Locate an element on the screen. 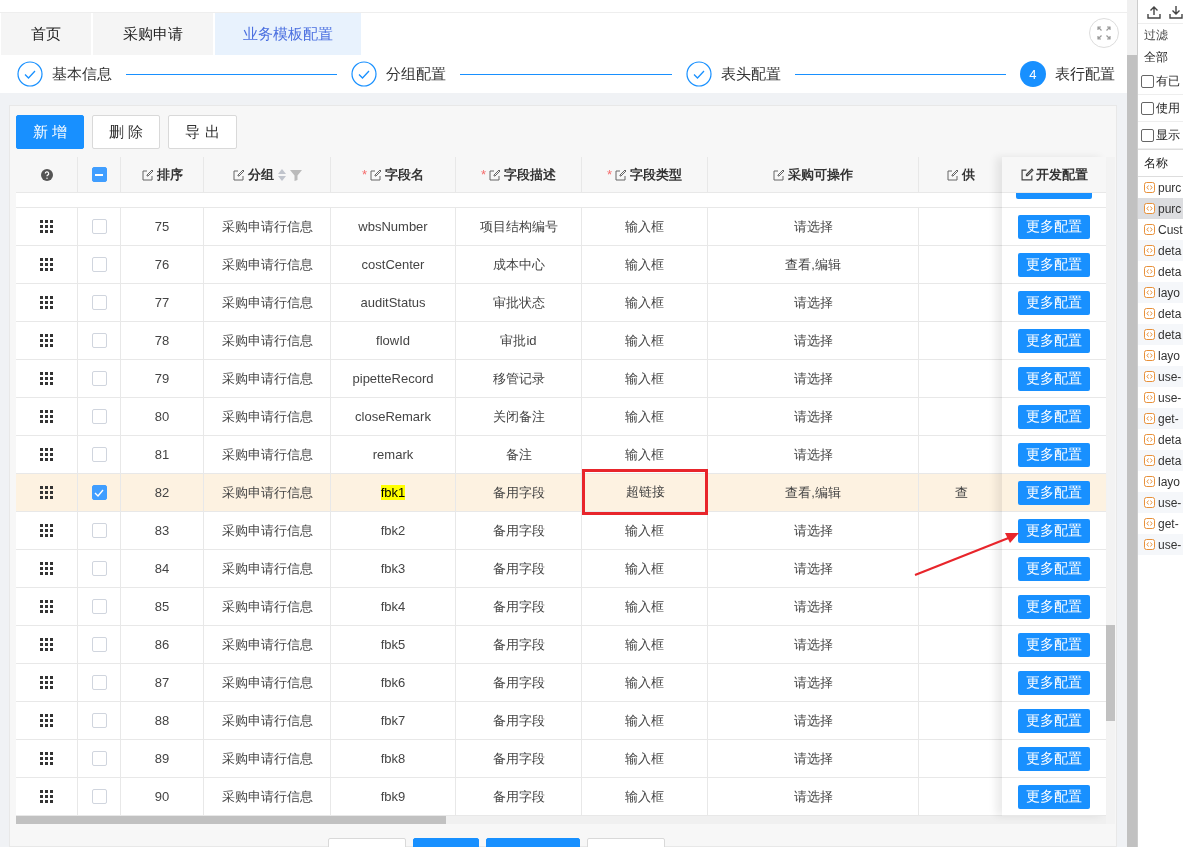  vertical-scrollbar is located at coordinates (1110, 490).